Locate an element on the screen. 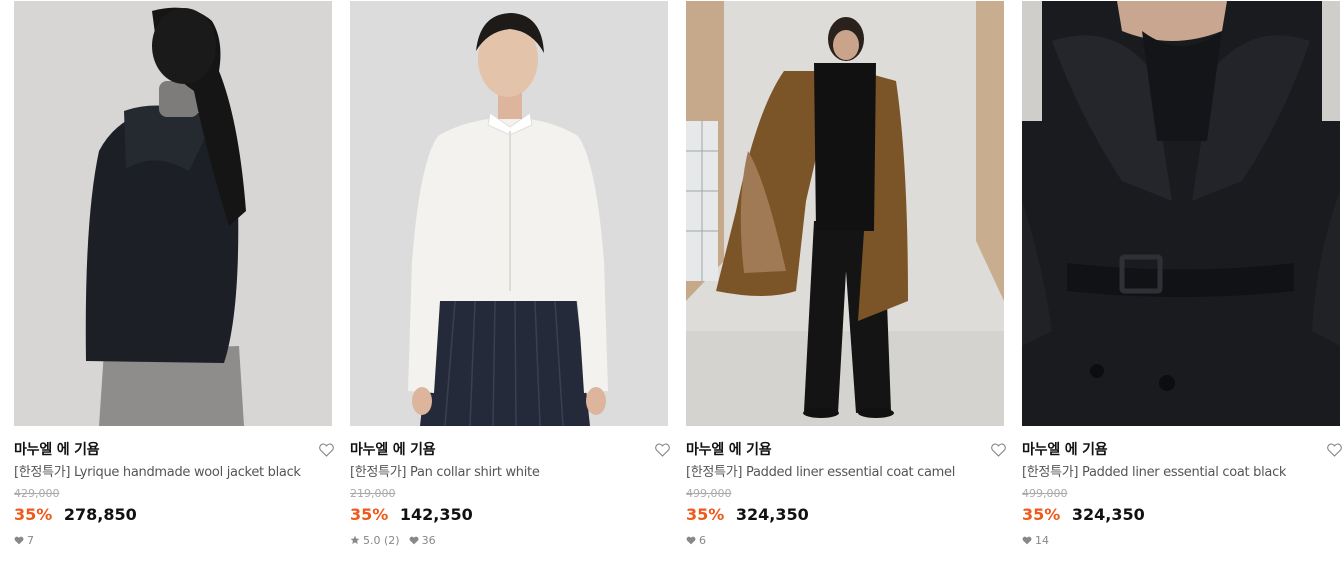 The width and height of the screenshot is (1342, 568). sale-price: 142,350 is located at coordinates (436, 514).